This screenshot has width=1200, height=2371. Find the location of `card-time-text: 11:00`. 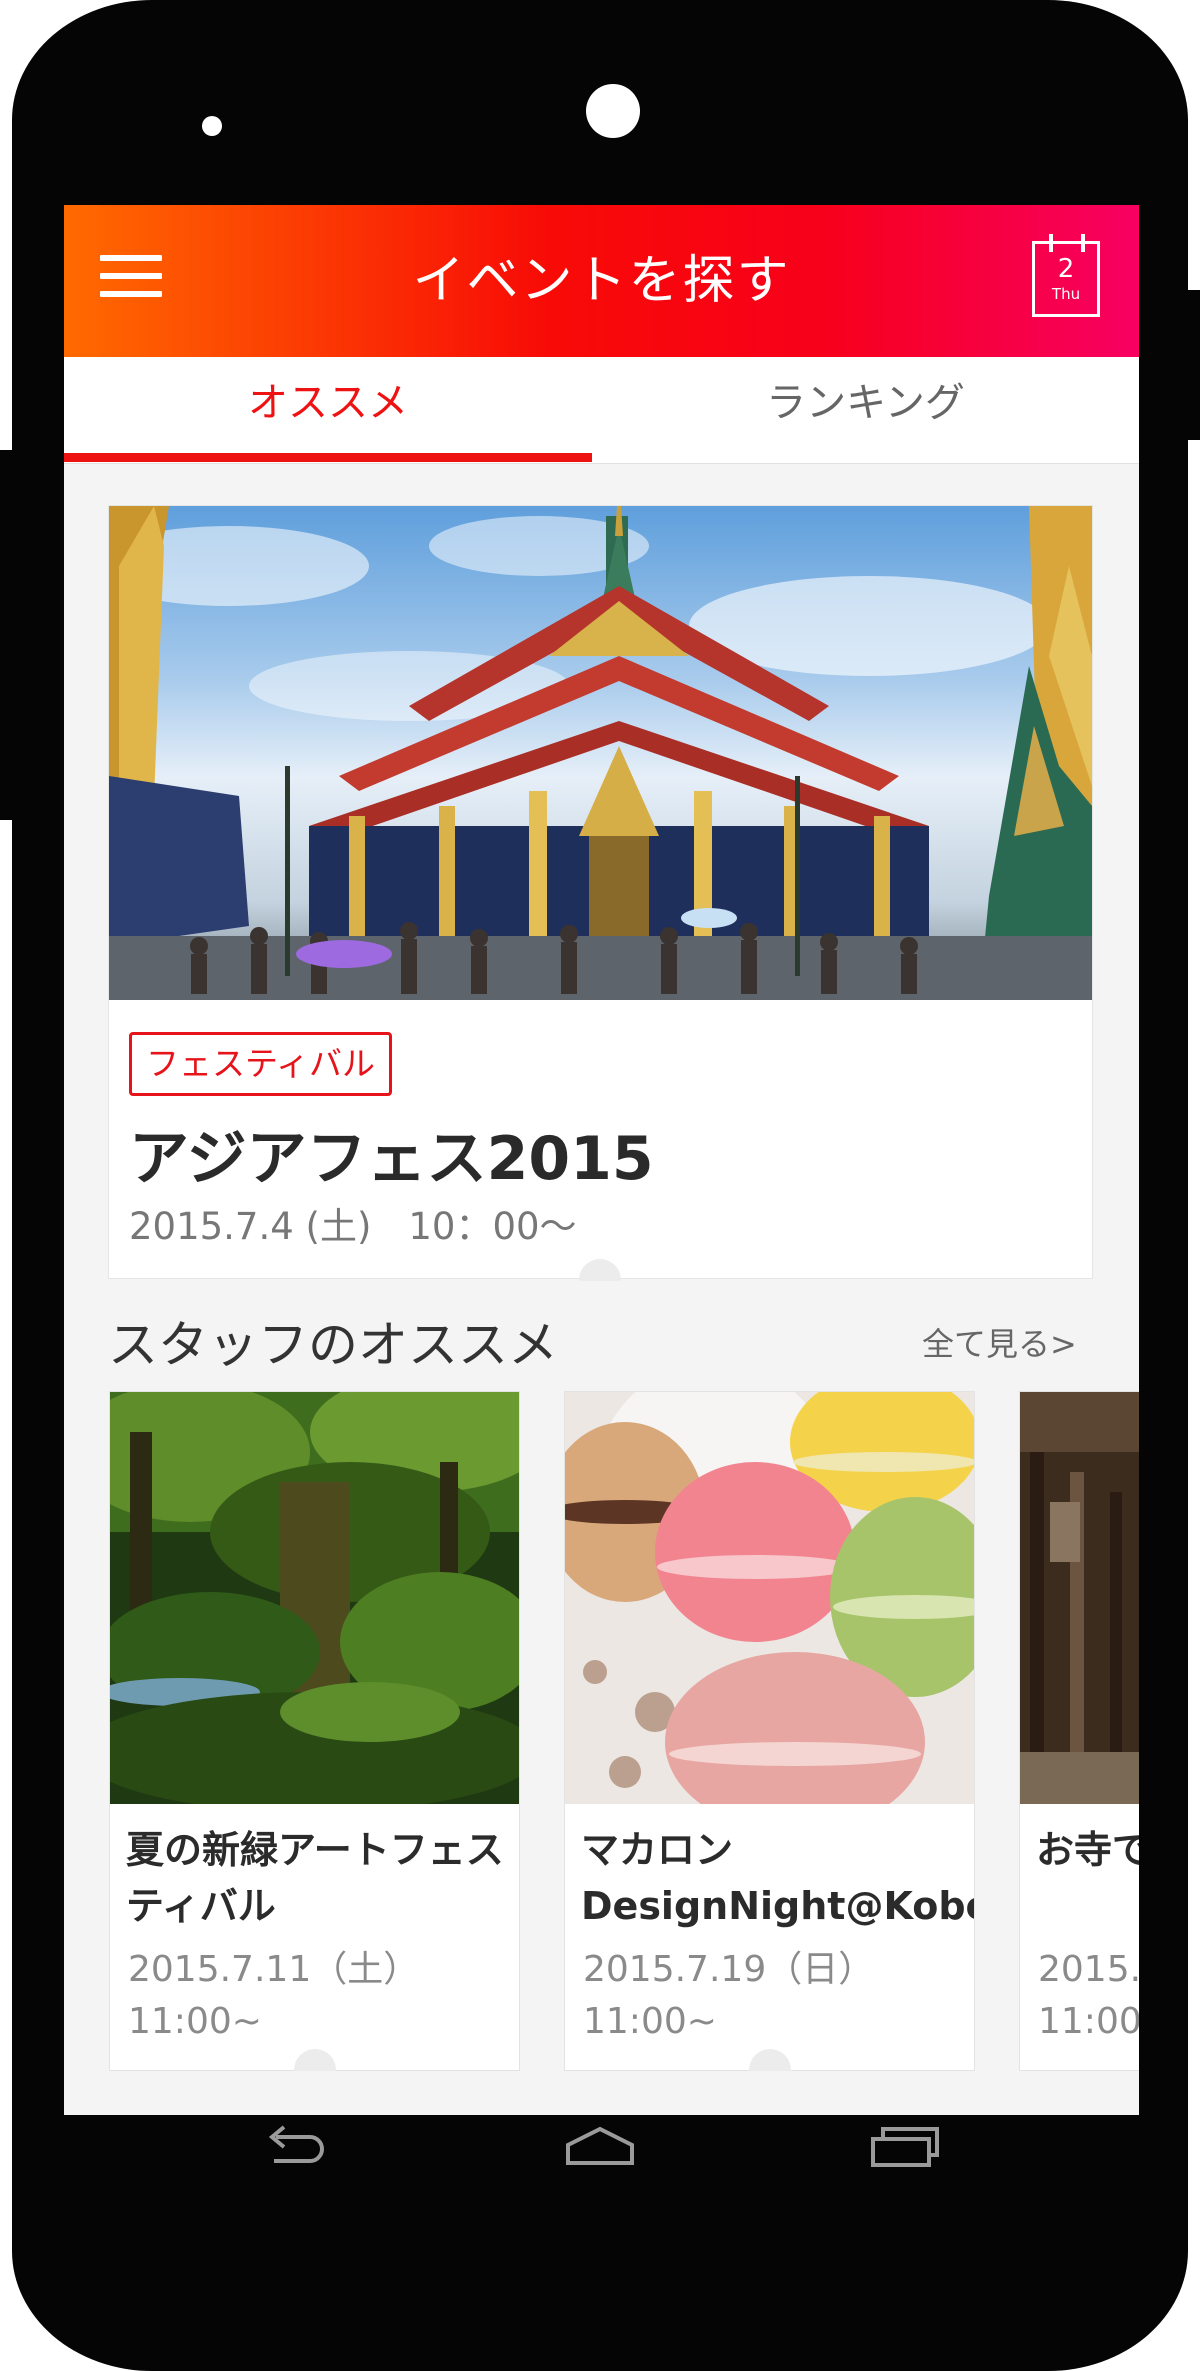

card-time-text: 11:00 is located at coordinates (1088, 2021).